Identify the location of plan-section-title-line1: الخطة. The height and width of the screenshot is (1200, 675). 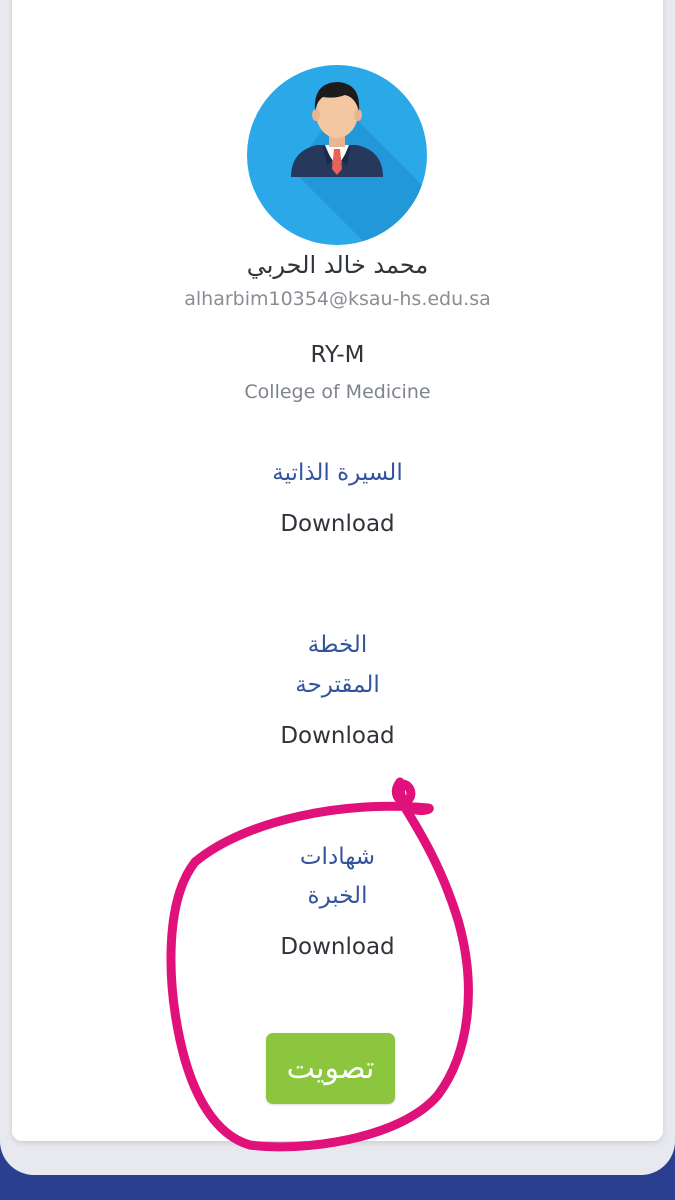
(337, 645).